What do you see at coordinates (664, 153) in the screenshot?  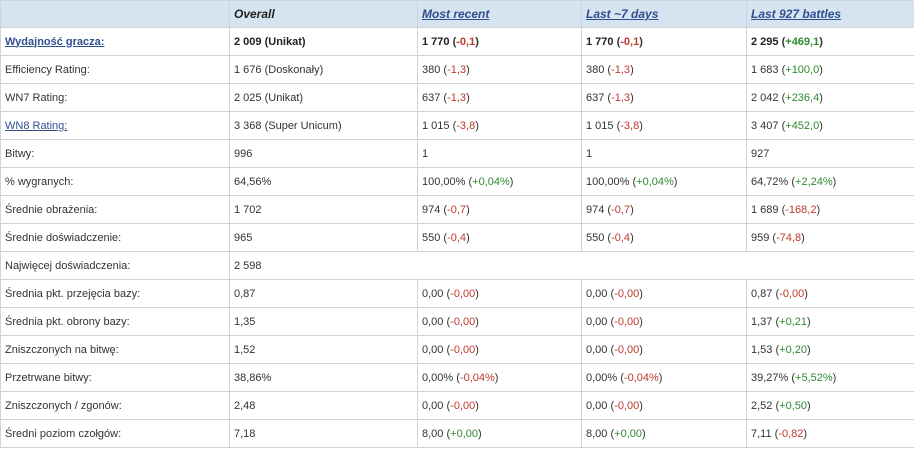 I see `last-7-days-cell: 1` at bounding box center [664, 153].